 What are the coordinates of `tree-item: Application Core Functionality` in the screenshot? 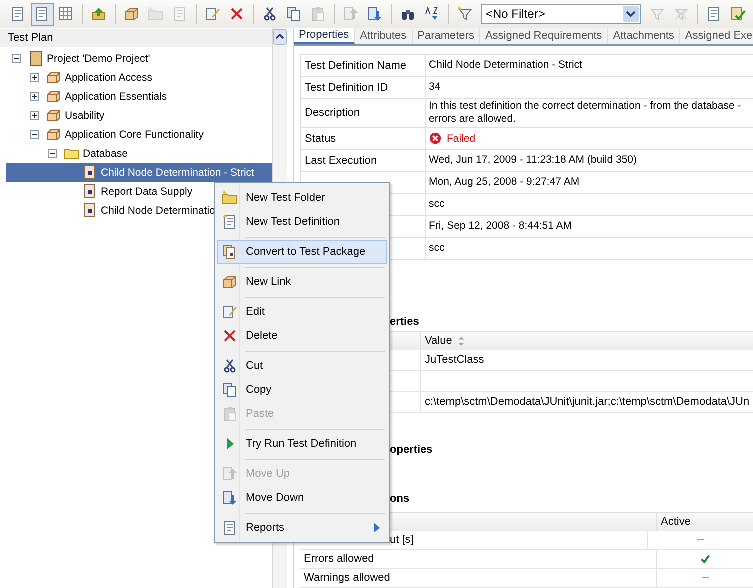 It's located at (139, 134).